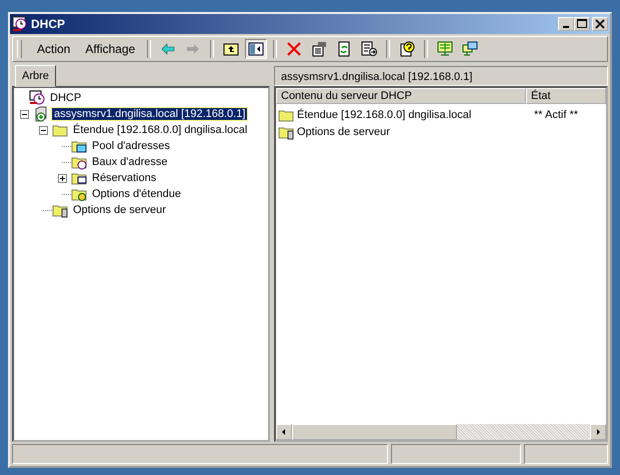 The height and width of the screenshot is (475, 620). Describe the element at coordinates (441, 76) in the screenshot. I see `path-header: assysmsrv1.dngilisa.local [192.168.0.1]` at that location.